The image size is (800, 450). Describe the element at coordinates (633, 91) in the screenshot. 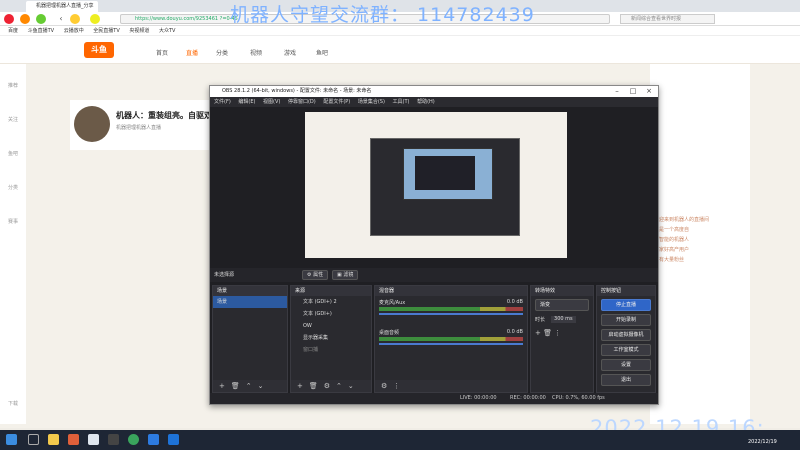

I see `maximize-icon: □` at that location.